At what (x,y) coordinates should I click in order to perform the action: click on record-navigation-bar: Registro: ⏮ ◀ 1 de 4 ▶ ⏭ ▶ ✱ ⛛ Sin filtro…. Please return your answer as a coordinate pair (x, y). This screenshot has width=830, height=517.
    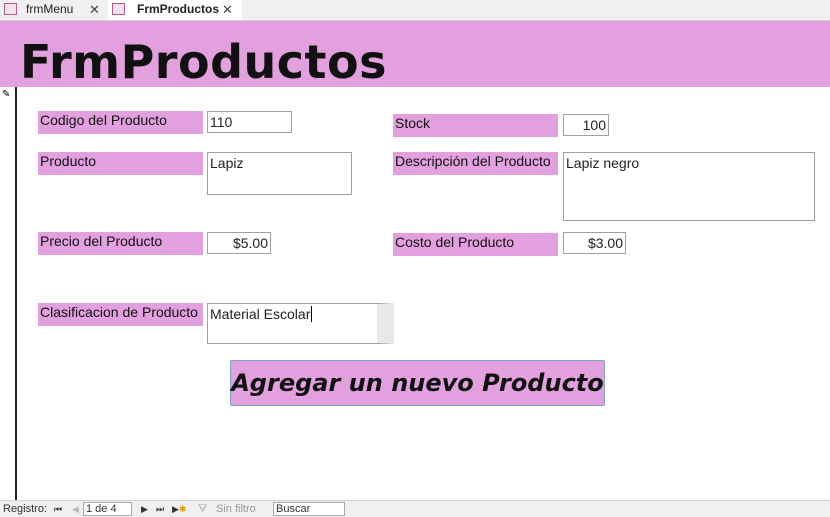
    Looking at the image, I should click on (415, 508).